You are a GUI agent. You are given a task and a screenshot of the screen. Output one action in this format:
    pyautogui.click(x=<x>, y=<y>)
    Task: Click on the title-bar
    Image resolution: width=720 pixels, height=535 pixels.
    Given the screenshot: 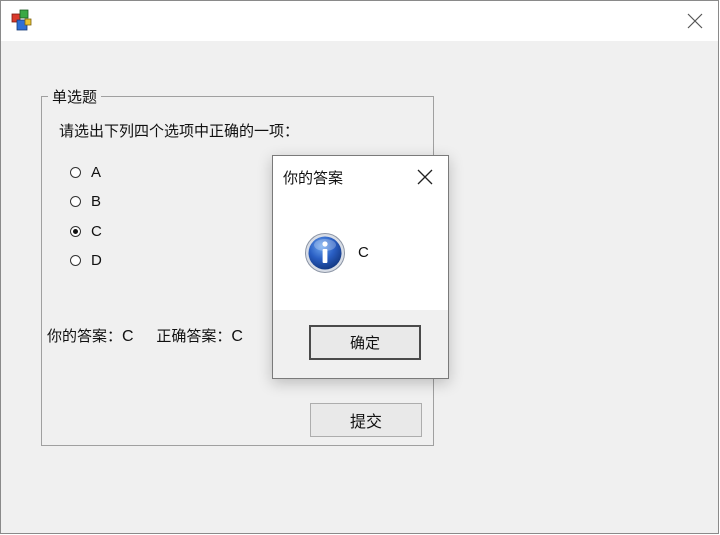 What is the action you would take?
    pyautogui.click(x=359, y=21)
    